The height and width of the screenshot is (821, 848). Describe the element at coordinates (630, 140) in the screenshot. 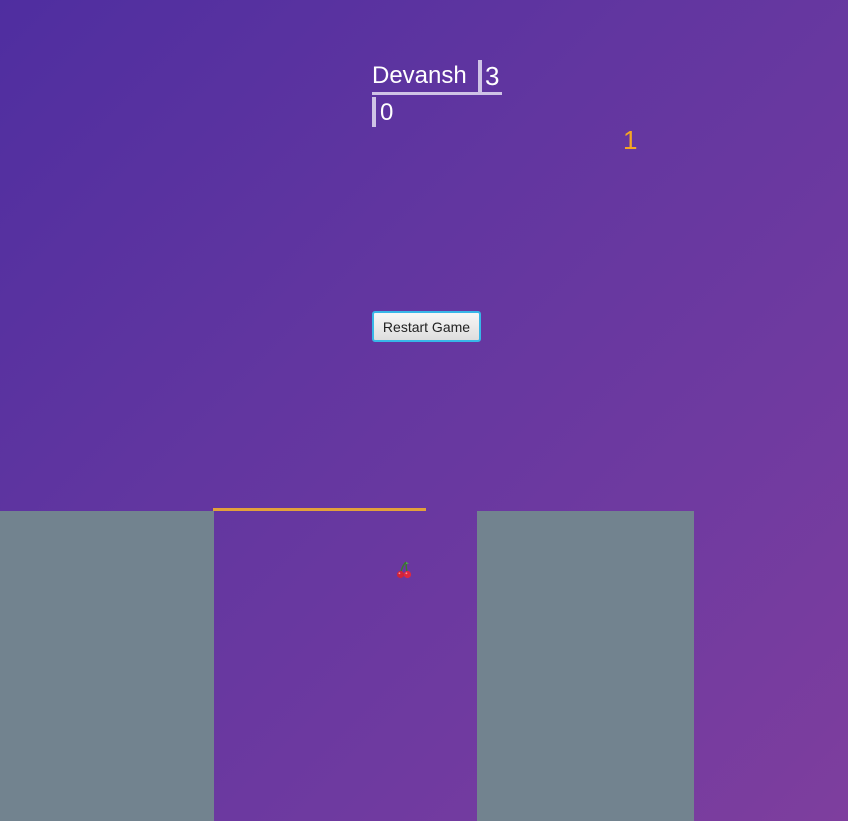

I see `perfect-counter: 1` at that location.